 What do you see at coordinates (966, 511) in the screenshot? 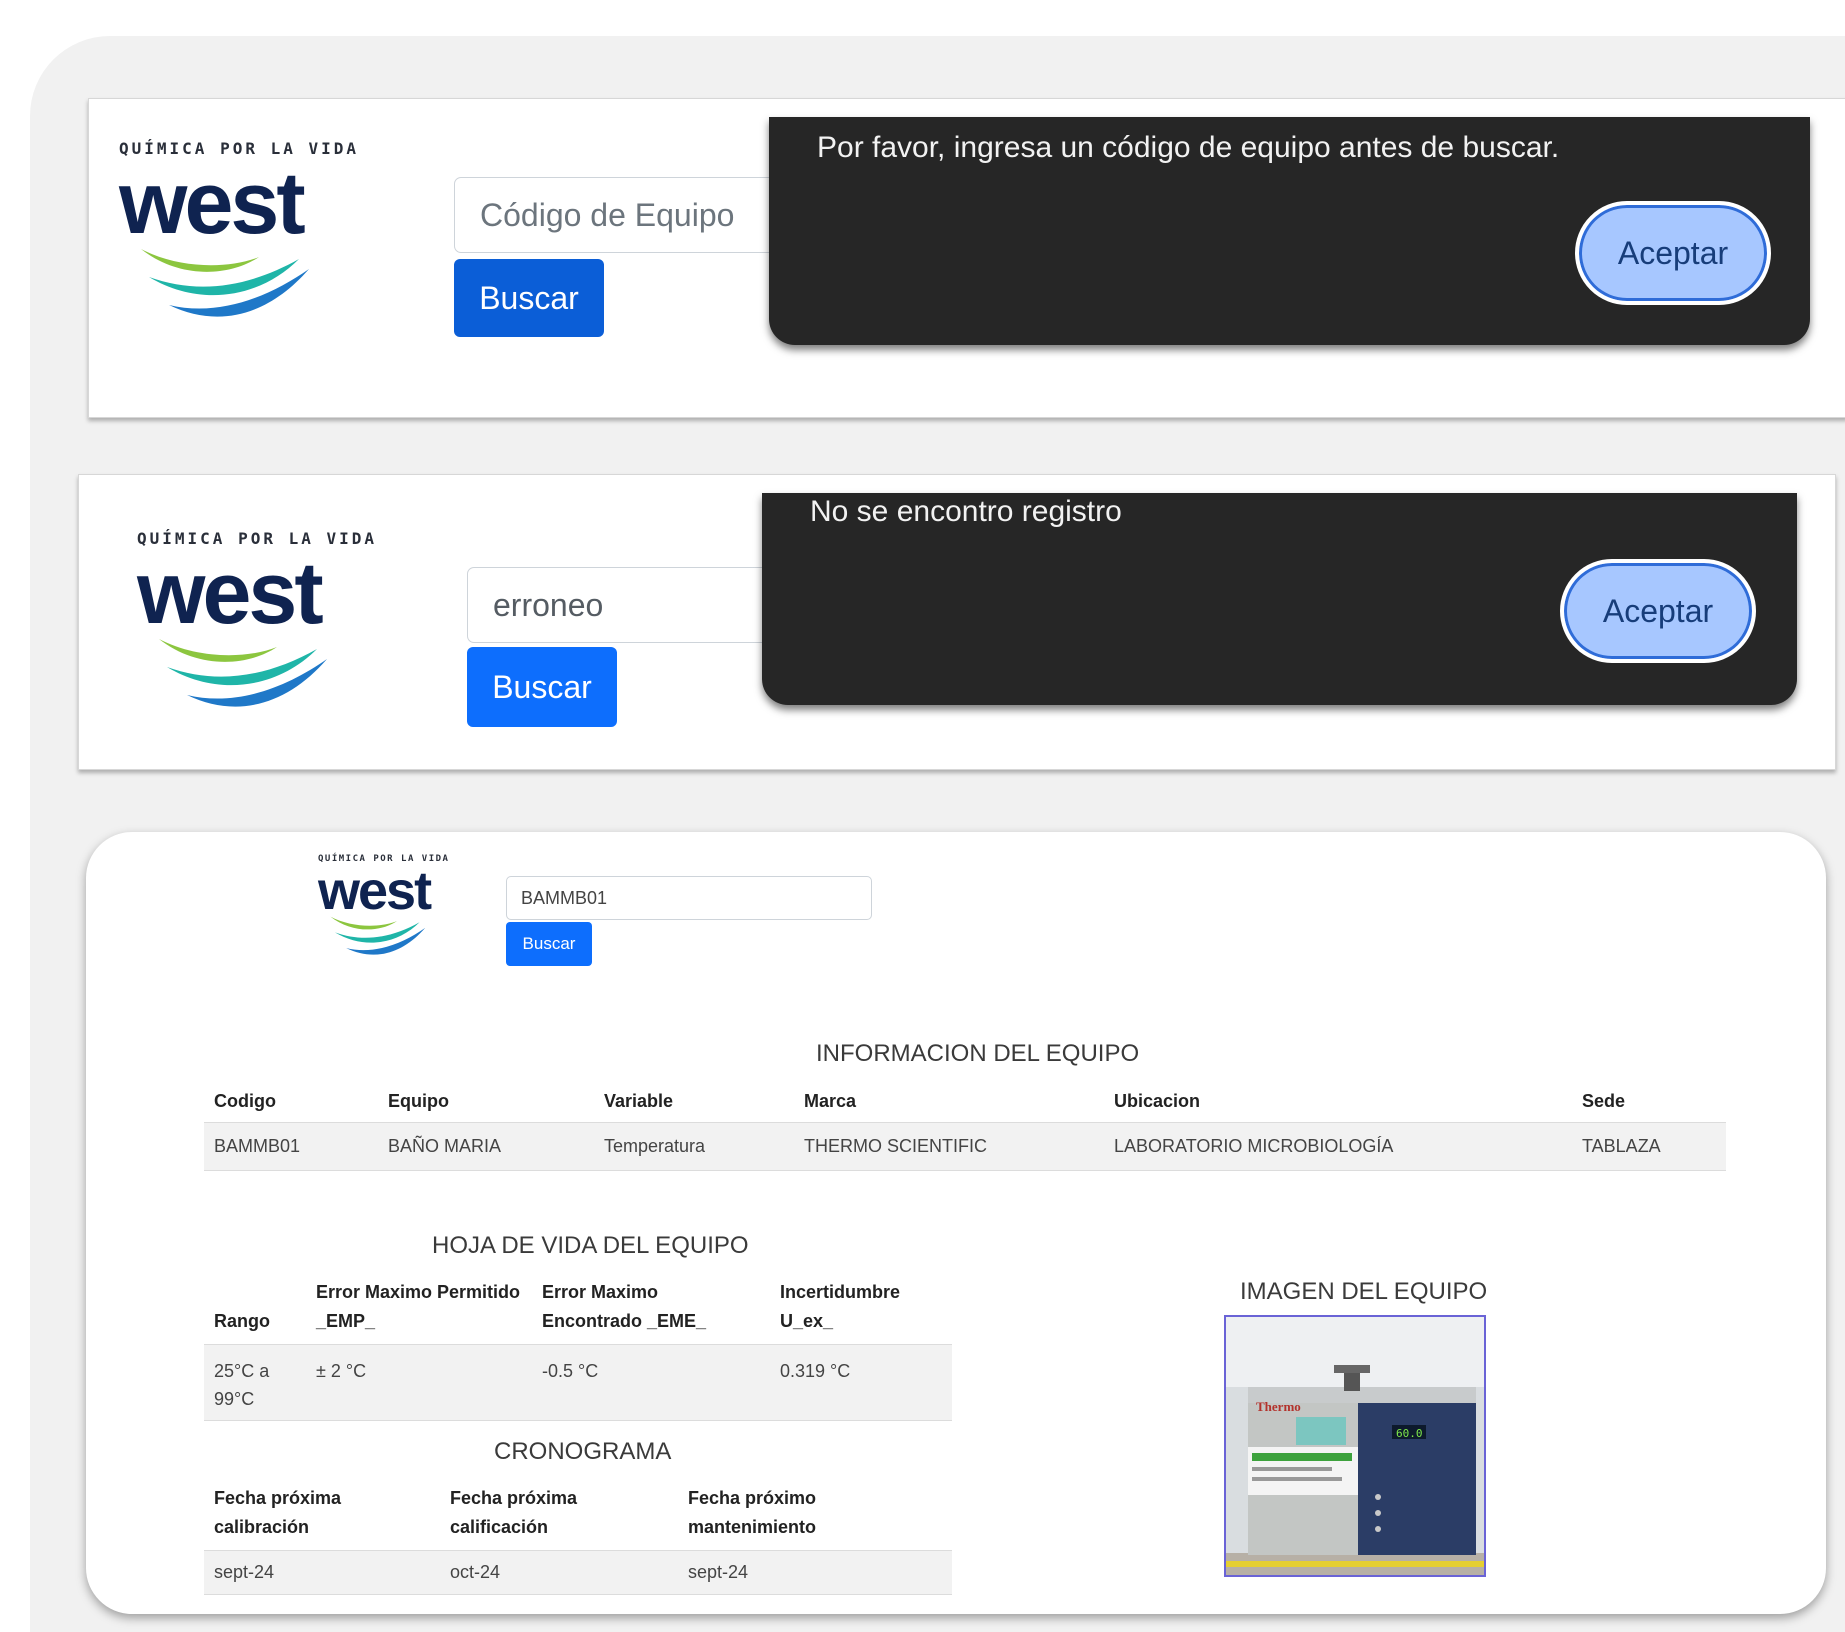
I see `alert-message: No se encontro registro` at bounding box center [966, 511].